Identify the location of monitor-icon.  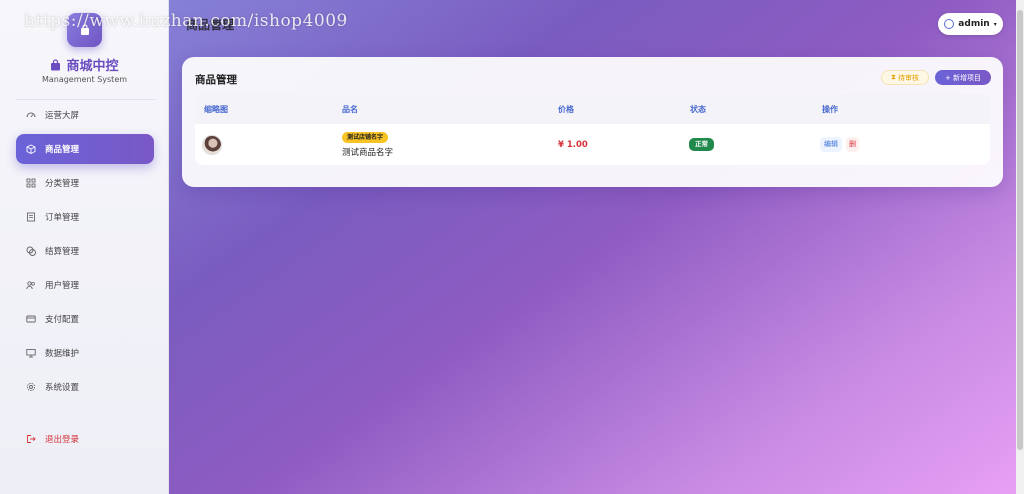
(31, 353).